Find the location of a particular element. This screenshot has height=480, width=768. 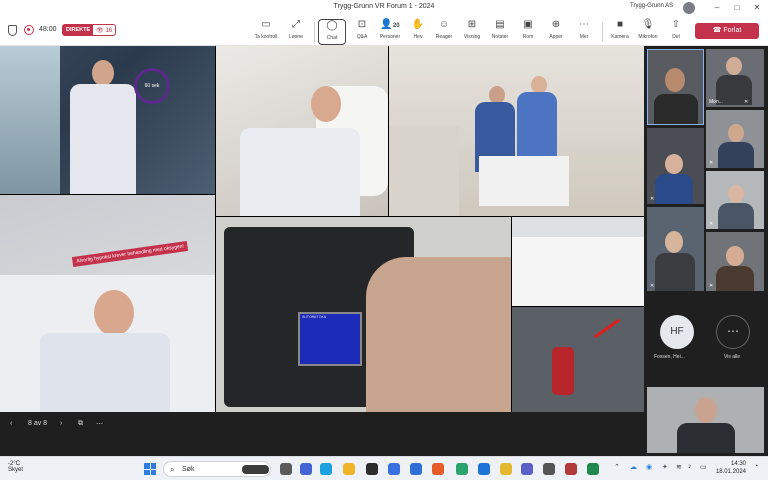

previous-slide-icon: ‹ is located at coordinates (11, 423).